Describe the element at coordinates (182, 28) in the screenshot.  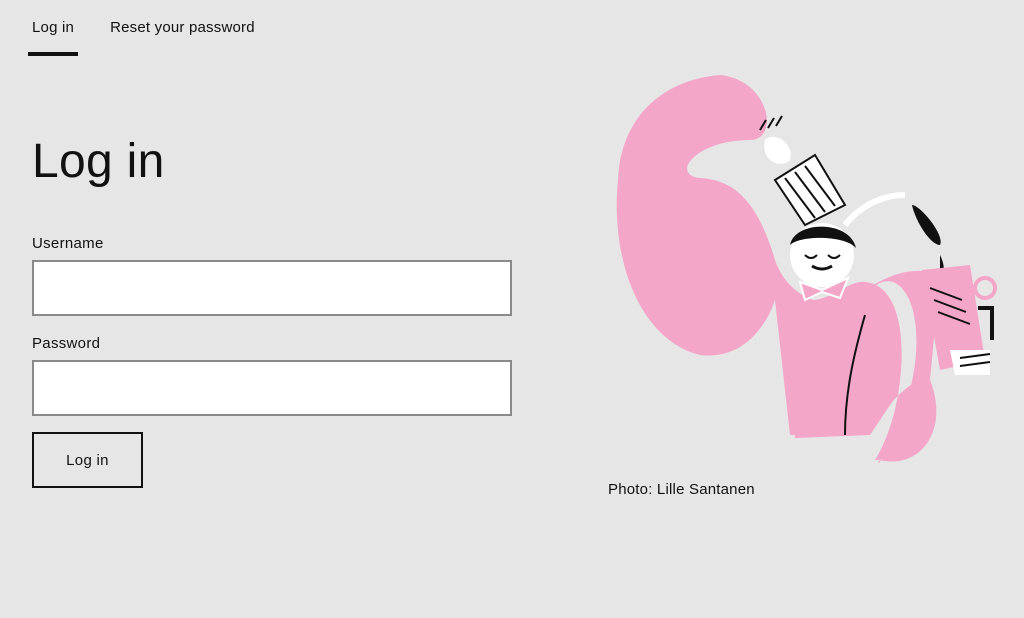
I see `tab-reset-password: Reset your password` at that location.